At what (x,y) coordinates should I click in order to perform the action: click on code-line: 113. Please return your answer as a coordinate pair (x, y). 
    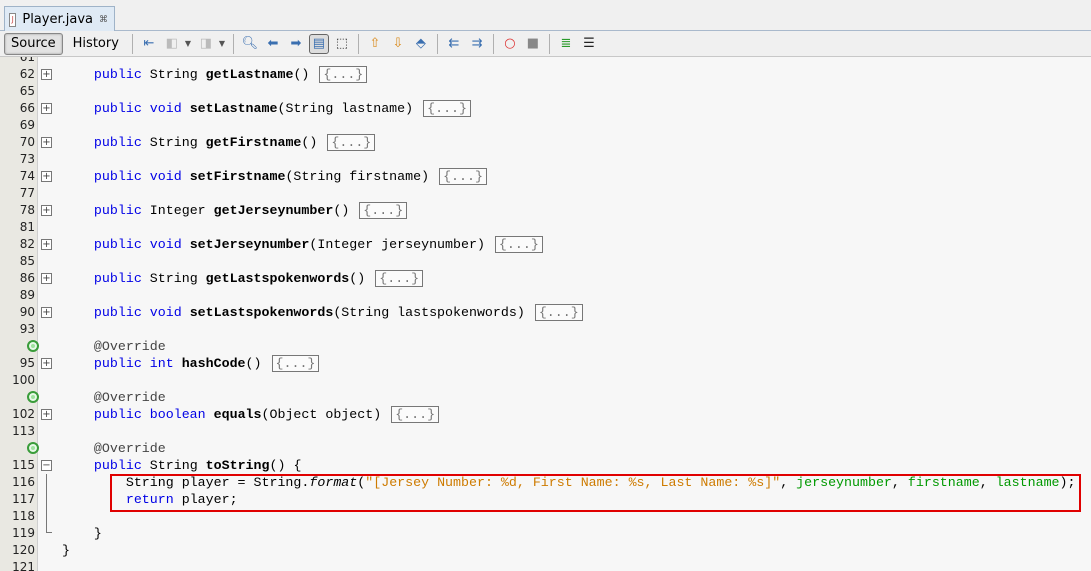
    Looking at the image, I should click on (545, 431).